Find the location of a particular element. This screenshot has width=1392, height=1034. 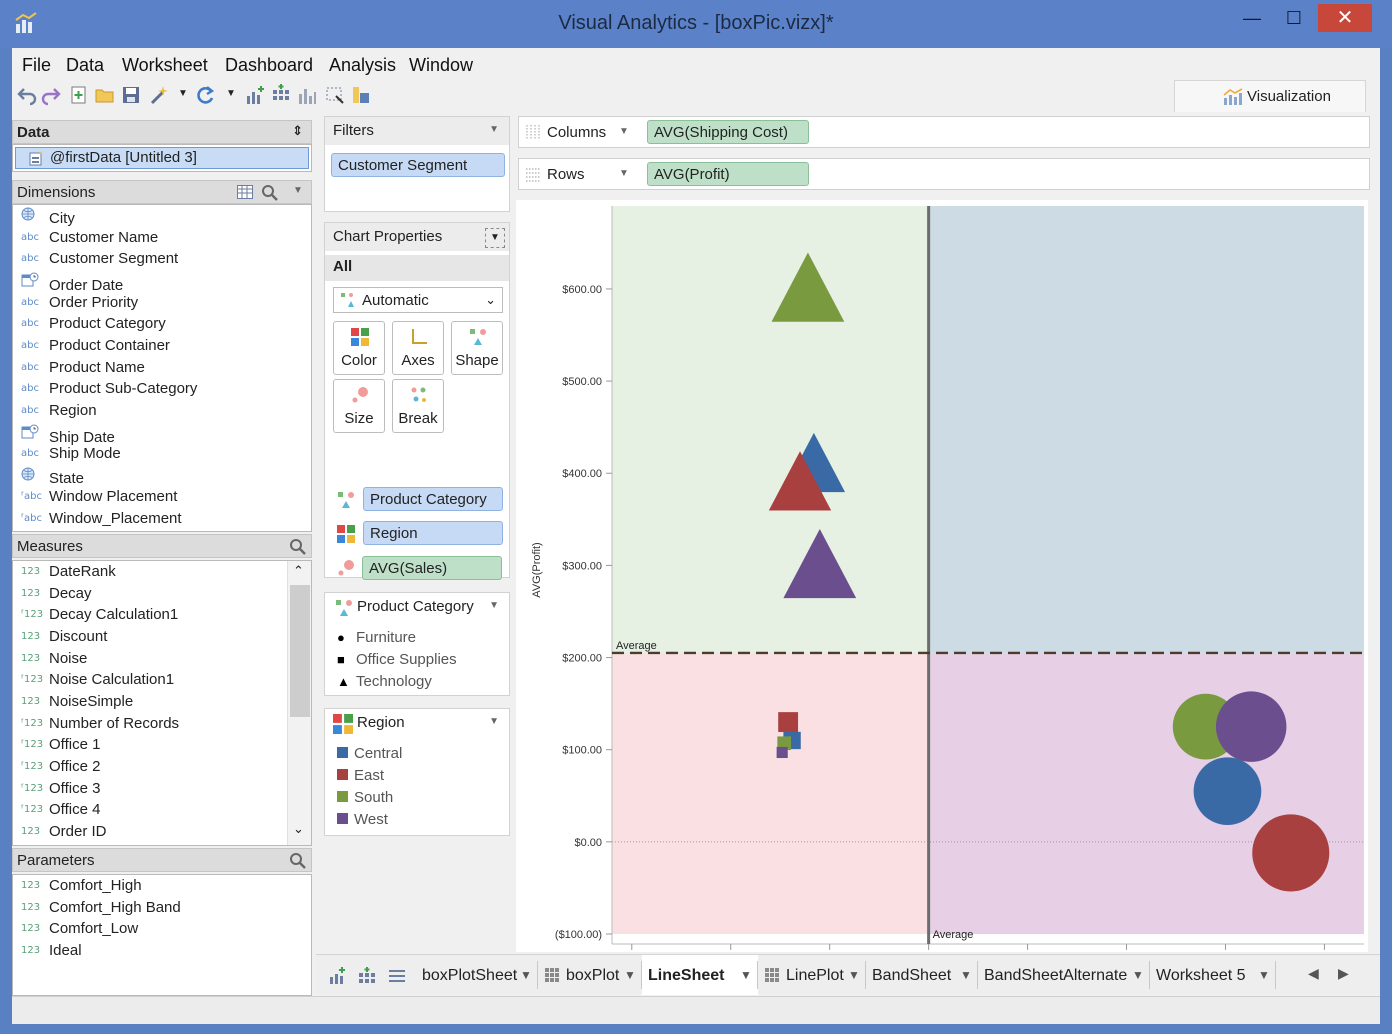

category-legend-item: ▲ Technology is located at coordinates (384, 681).